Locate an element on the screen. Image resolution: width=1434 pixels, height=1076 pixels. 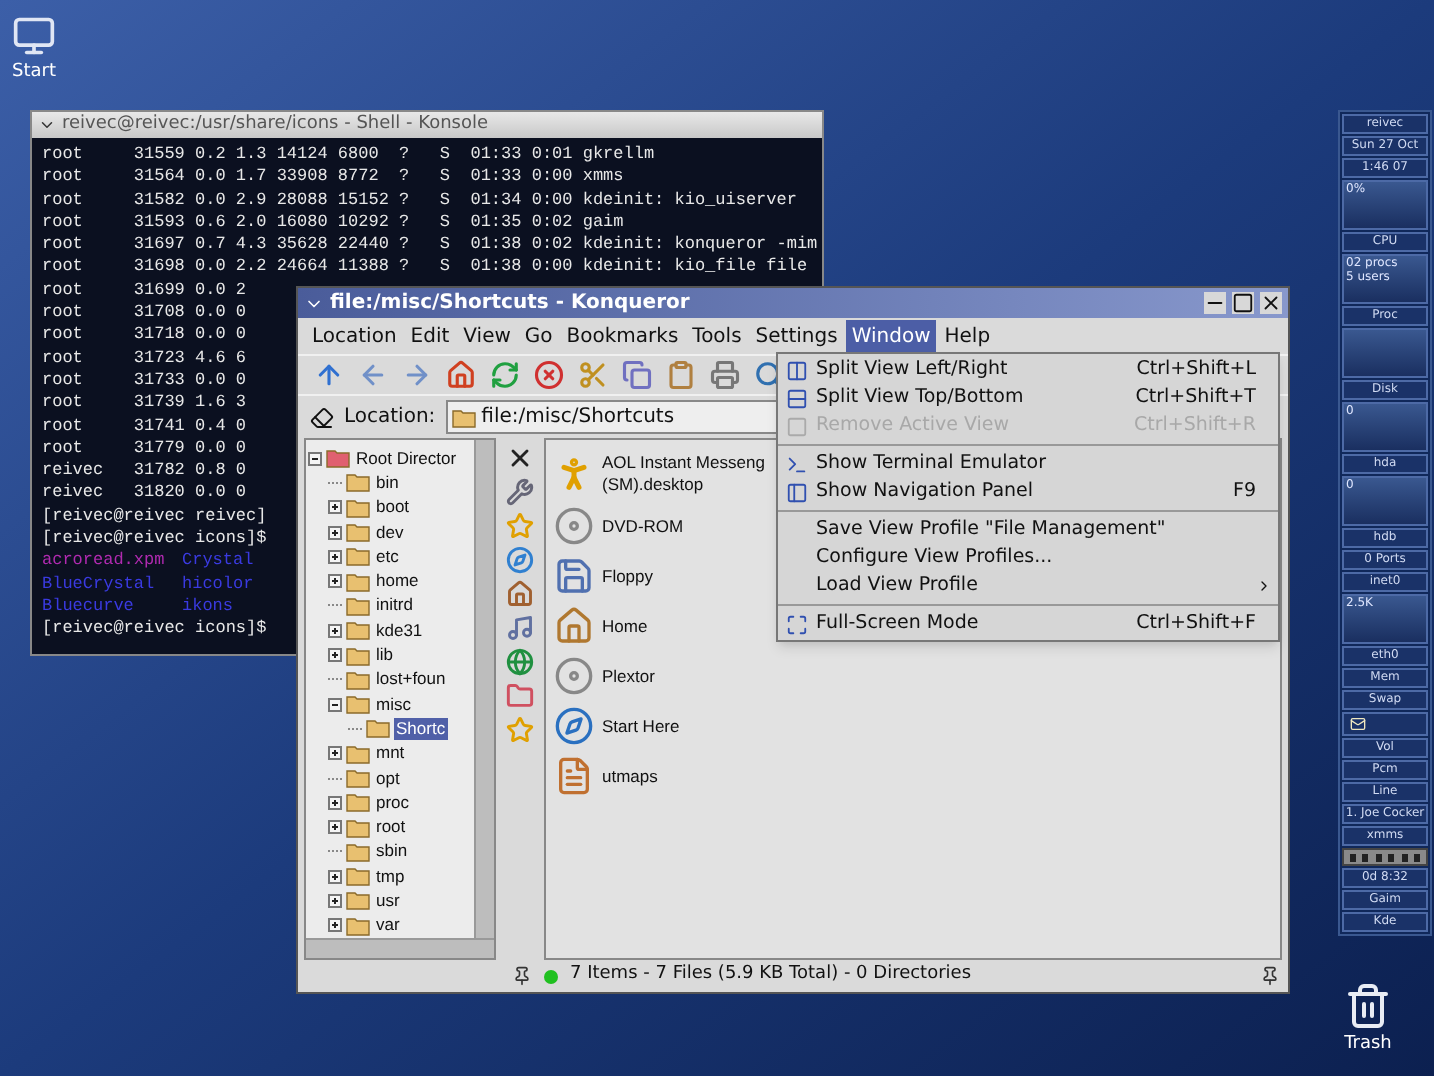
menu-item: Load View Profile is located at coordinates (1028, 586).